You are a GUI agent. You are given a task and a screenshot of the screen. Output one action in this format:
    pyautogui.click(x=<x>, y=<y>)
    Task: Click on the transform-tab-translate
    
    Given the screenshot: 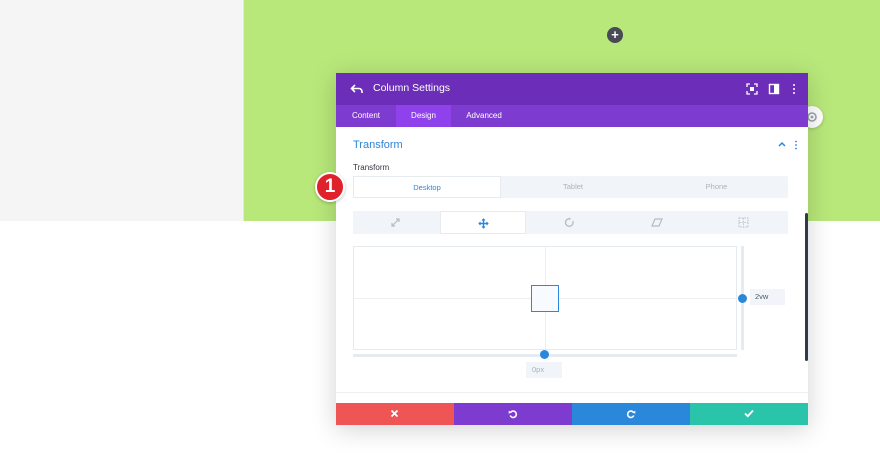 What is the action you would take?
    pyautogui.click(x=483, y=222)
    